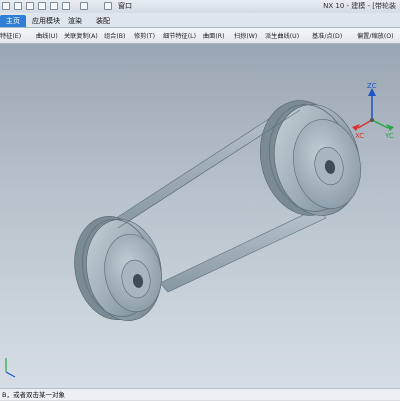 The image size is (400, 401). I want to click on repeat-command-icon, so click(108, 6).